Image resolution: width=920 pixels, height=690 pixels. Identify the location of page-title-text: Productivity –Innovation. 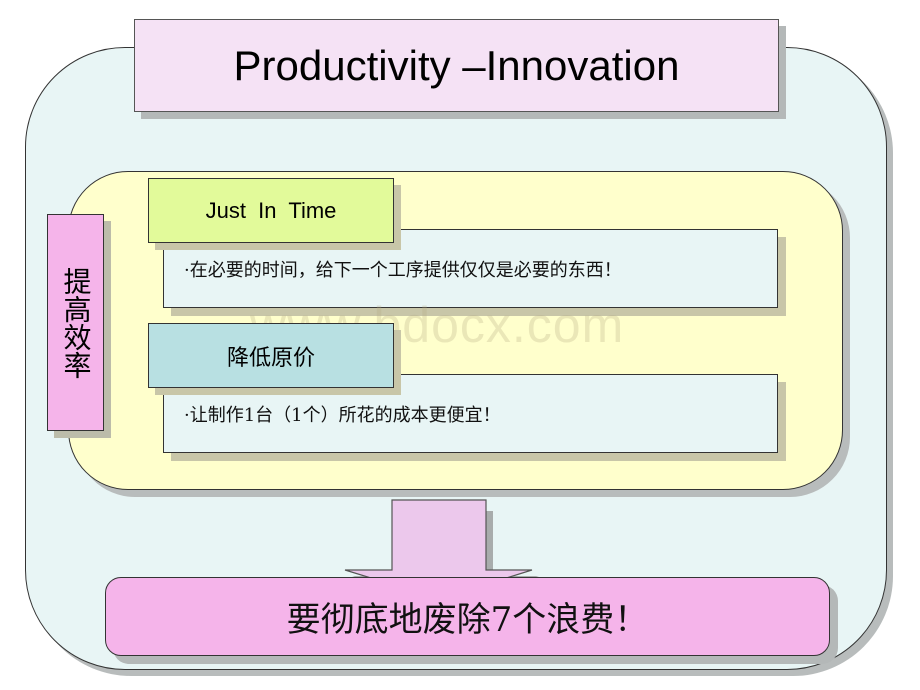
(456, 65).